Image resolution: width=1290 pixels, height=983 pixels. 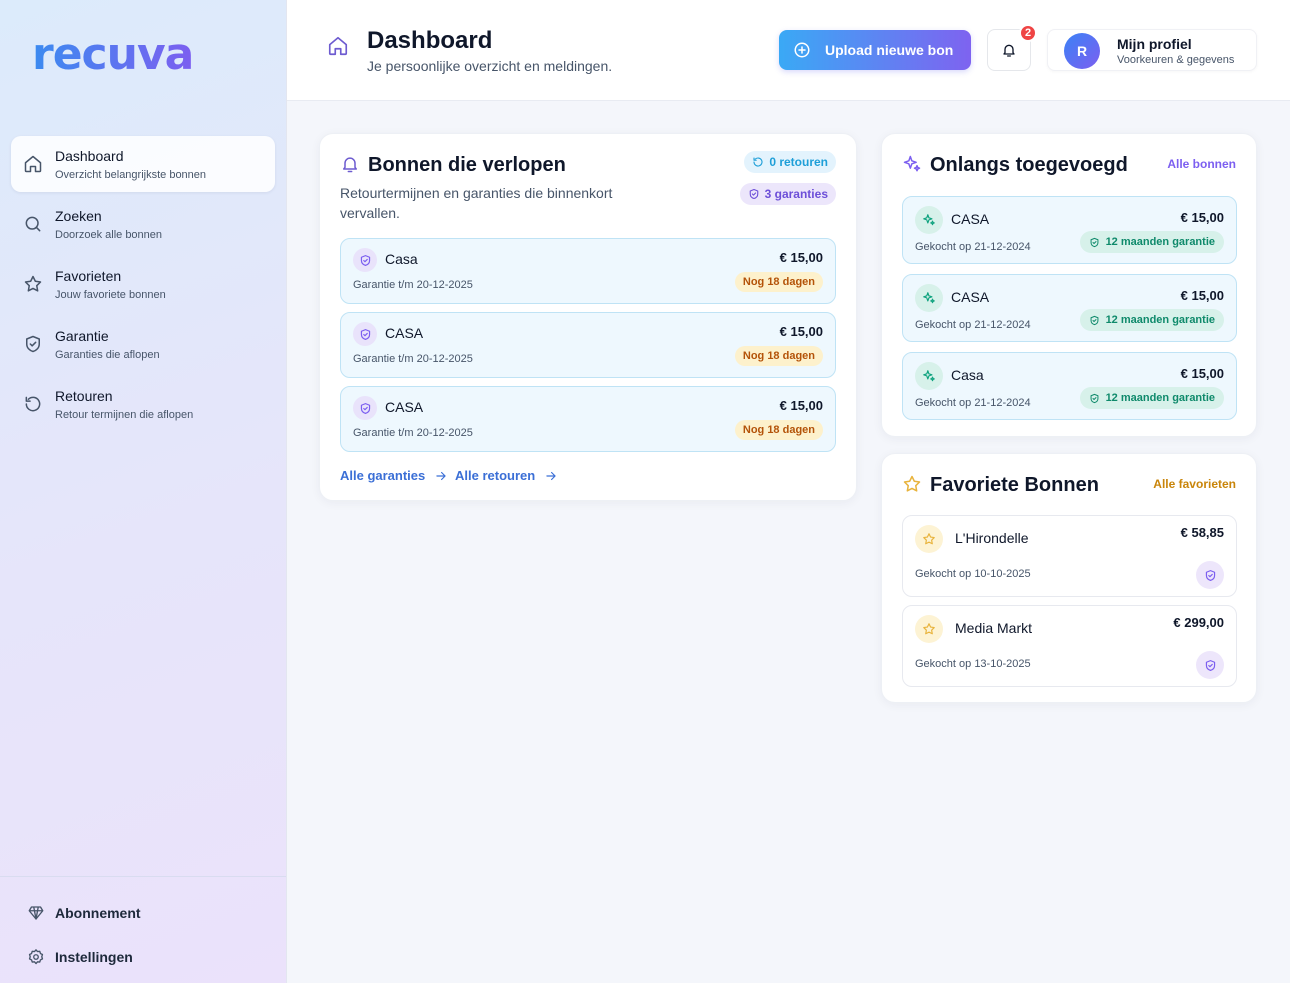 What do you see at coordinates (143, 913) in the screenshot?
I see `sidebar-item-abonnement: Abonnement` at bounding box center [143, 913].